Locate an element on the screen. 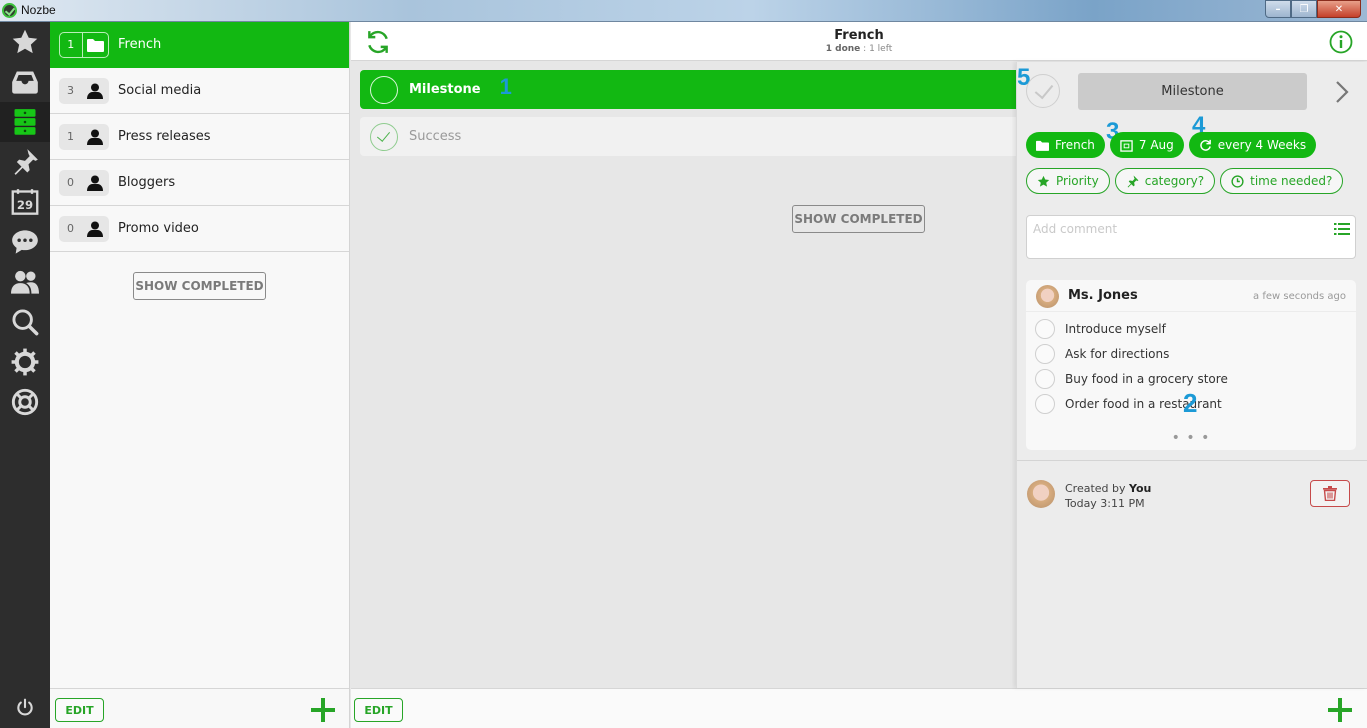 This screenshot has width=1367, height=728. rail-item-inbox is located at coordinates (25, 82).